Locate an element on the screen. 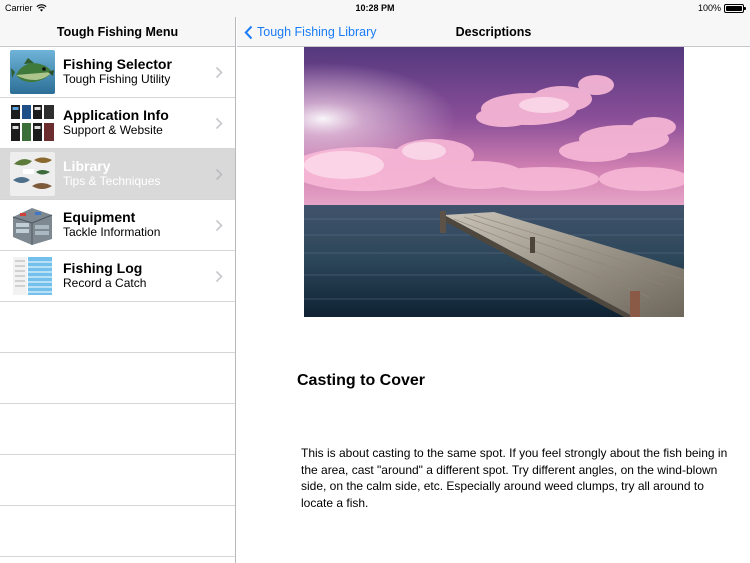 This screenshot has width=750, height=563. menu-item-fishing-selector: Fishing Selector Tough Fishing Utility is located at coordinates (117, 72).